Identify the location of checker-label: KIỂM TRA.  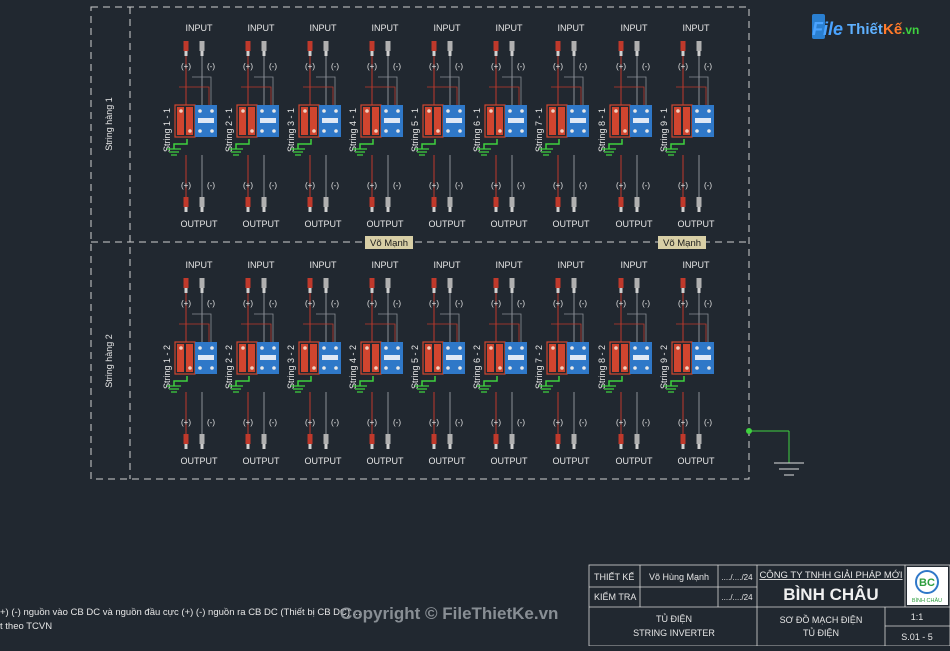
(615, 596).